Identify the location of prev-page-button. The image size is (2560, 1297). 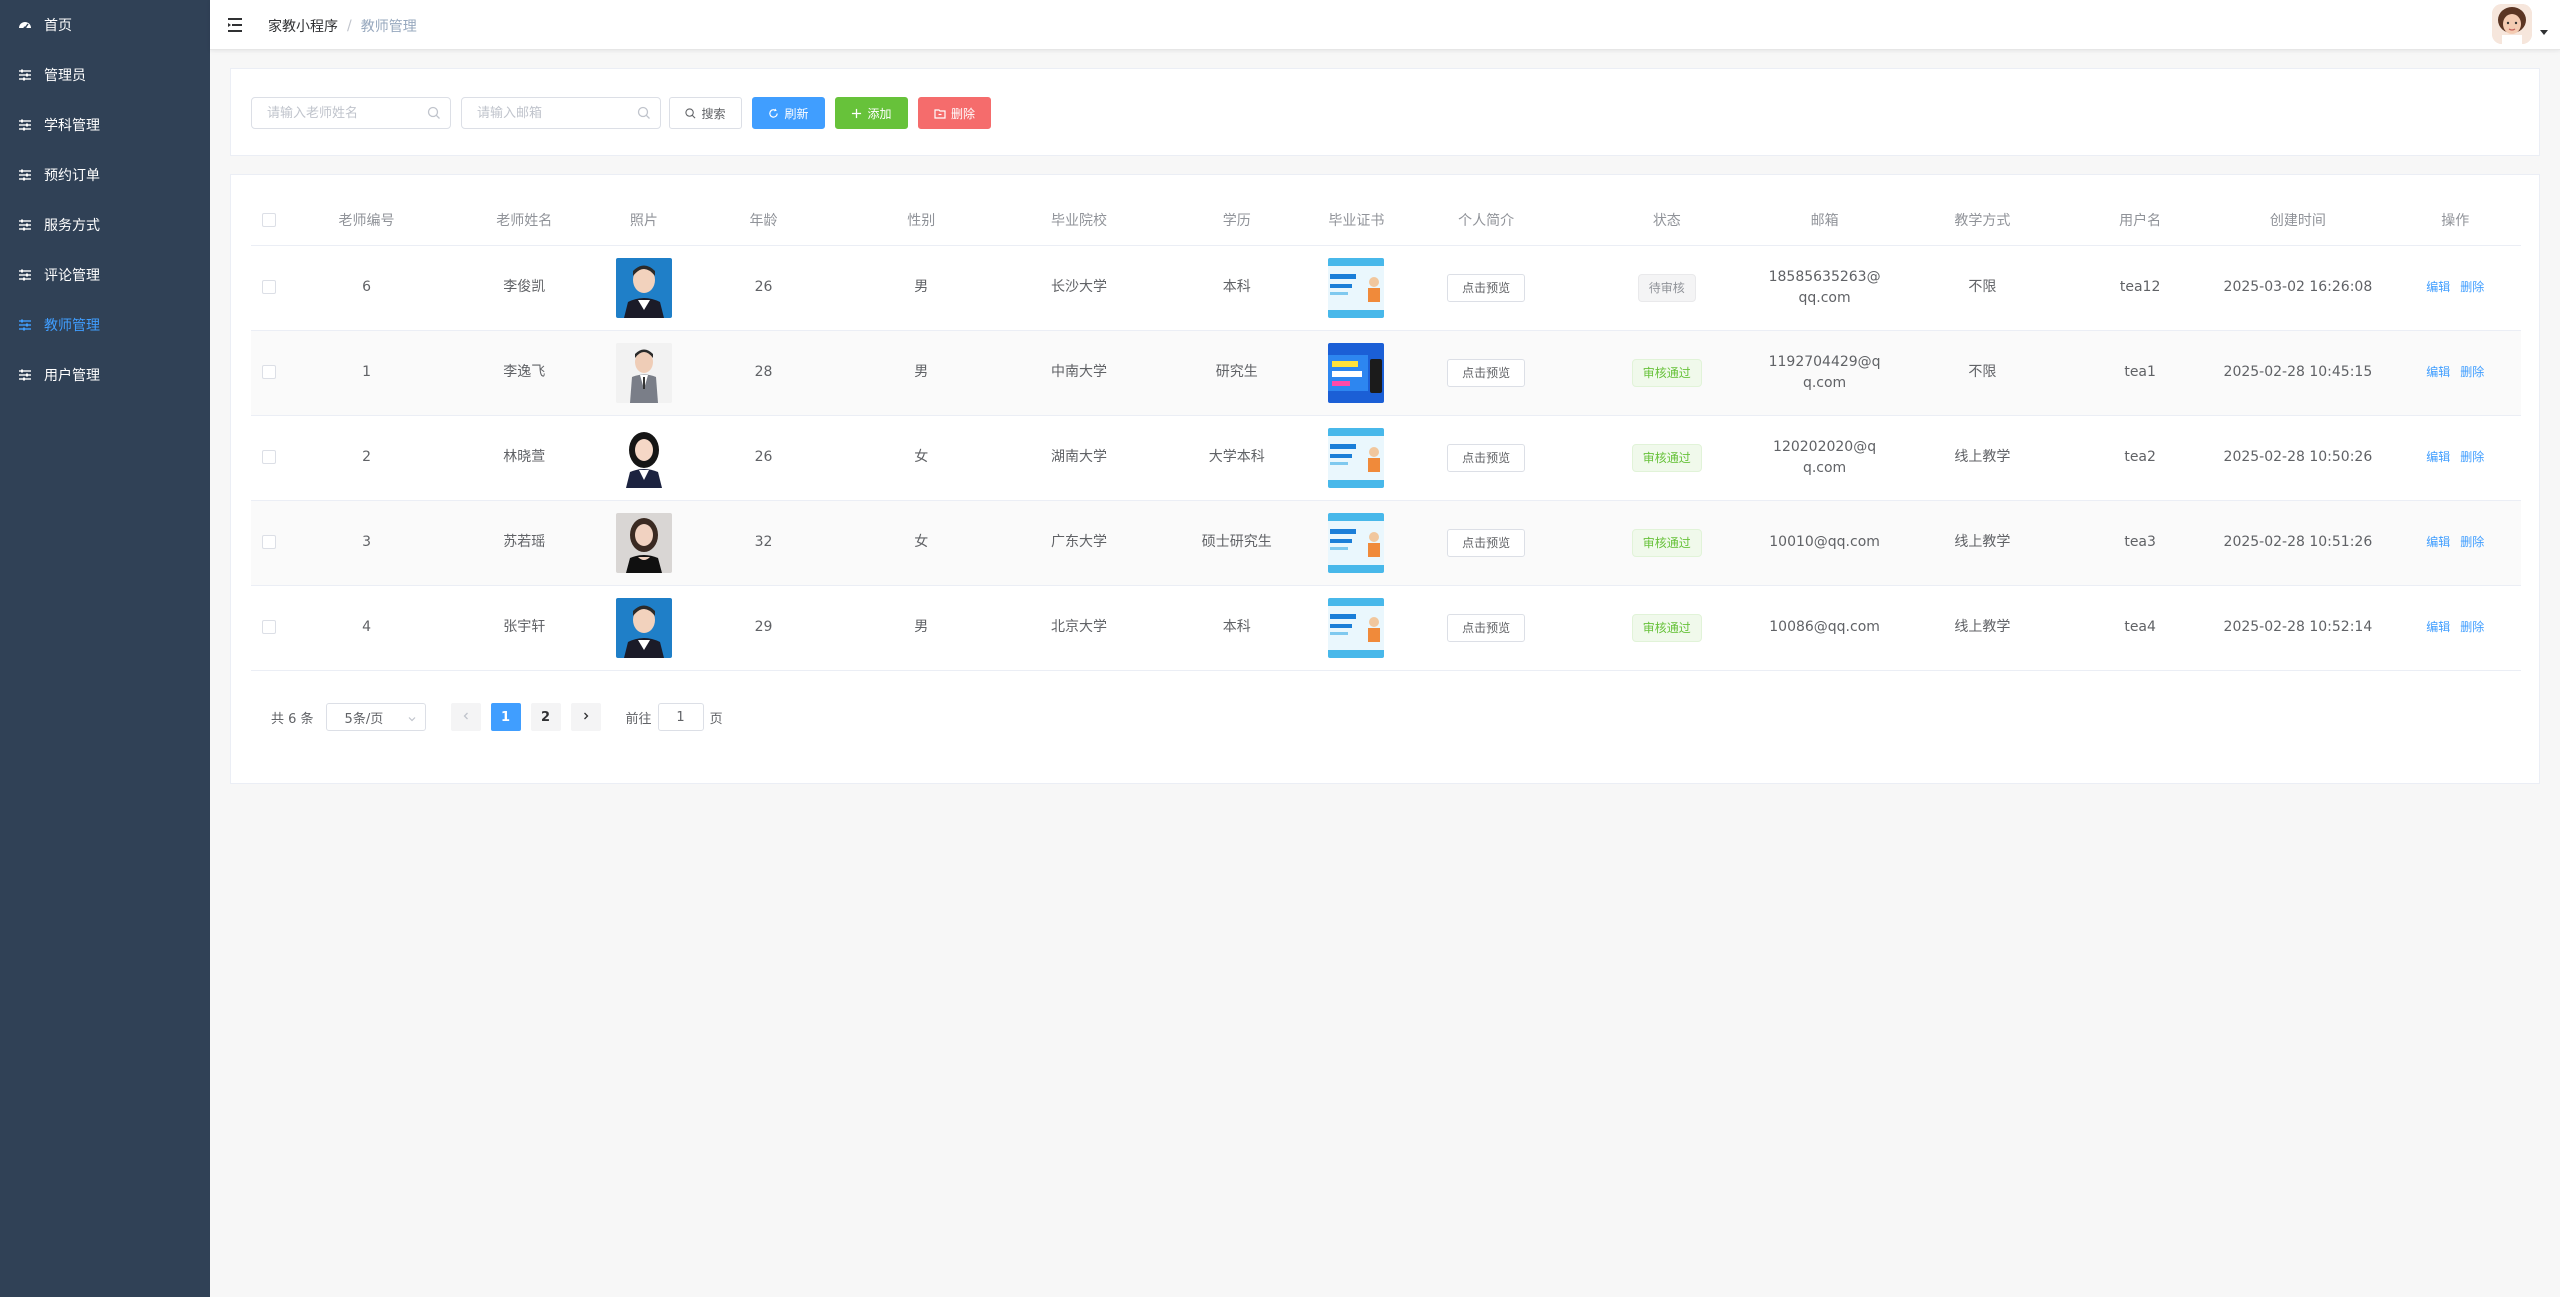
(465, 717).